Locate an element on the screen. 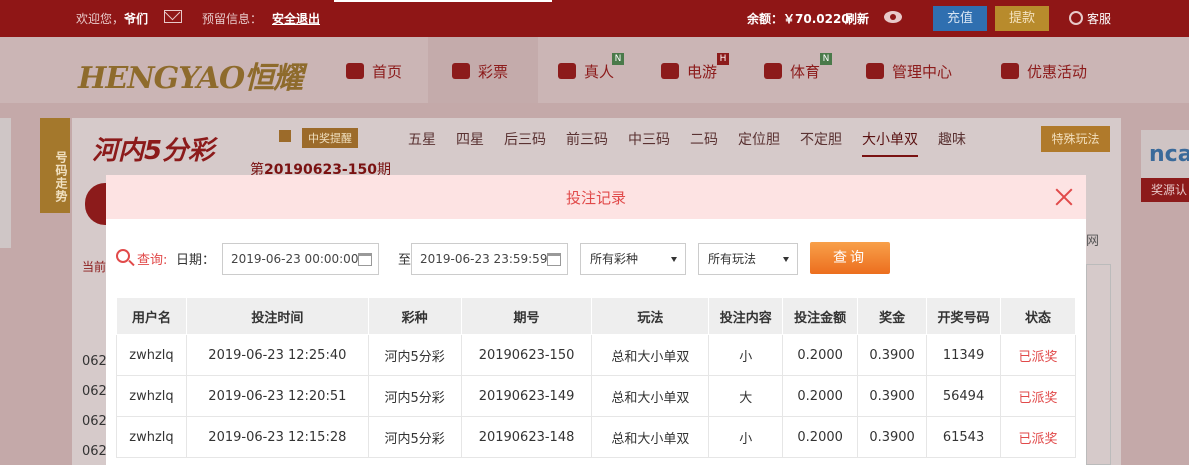 This screenshot has width=1189, height=465. tab-middle-three: 中三码 is located at coordinates (649, 139).